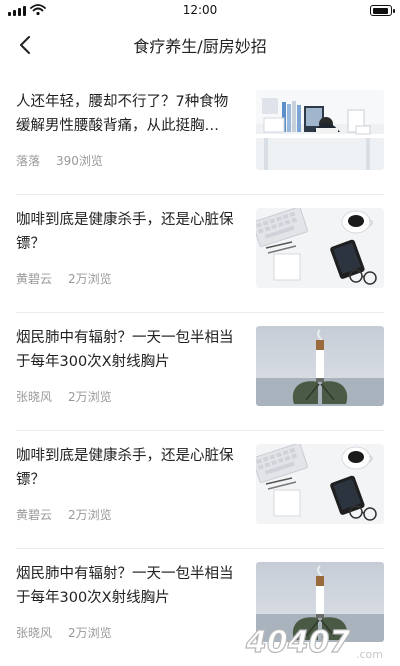 This screenshot has width=400, height=666. I want to click on svg-text: .com, so click(369, 654).